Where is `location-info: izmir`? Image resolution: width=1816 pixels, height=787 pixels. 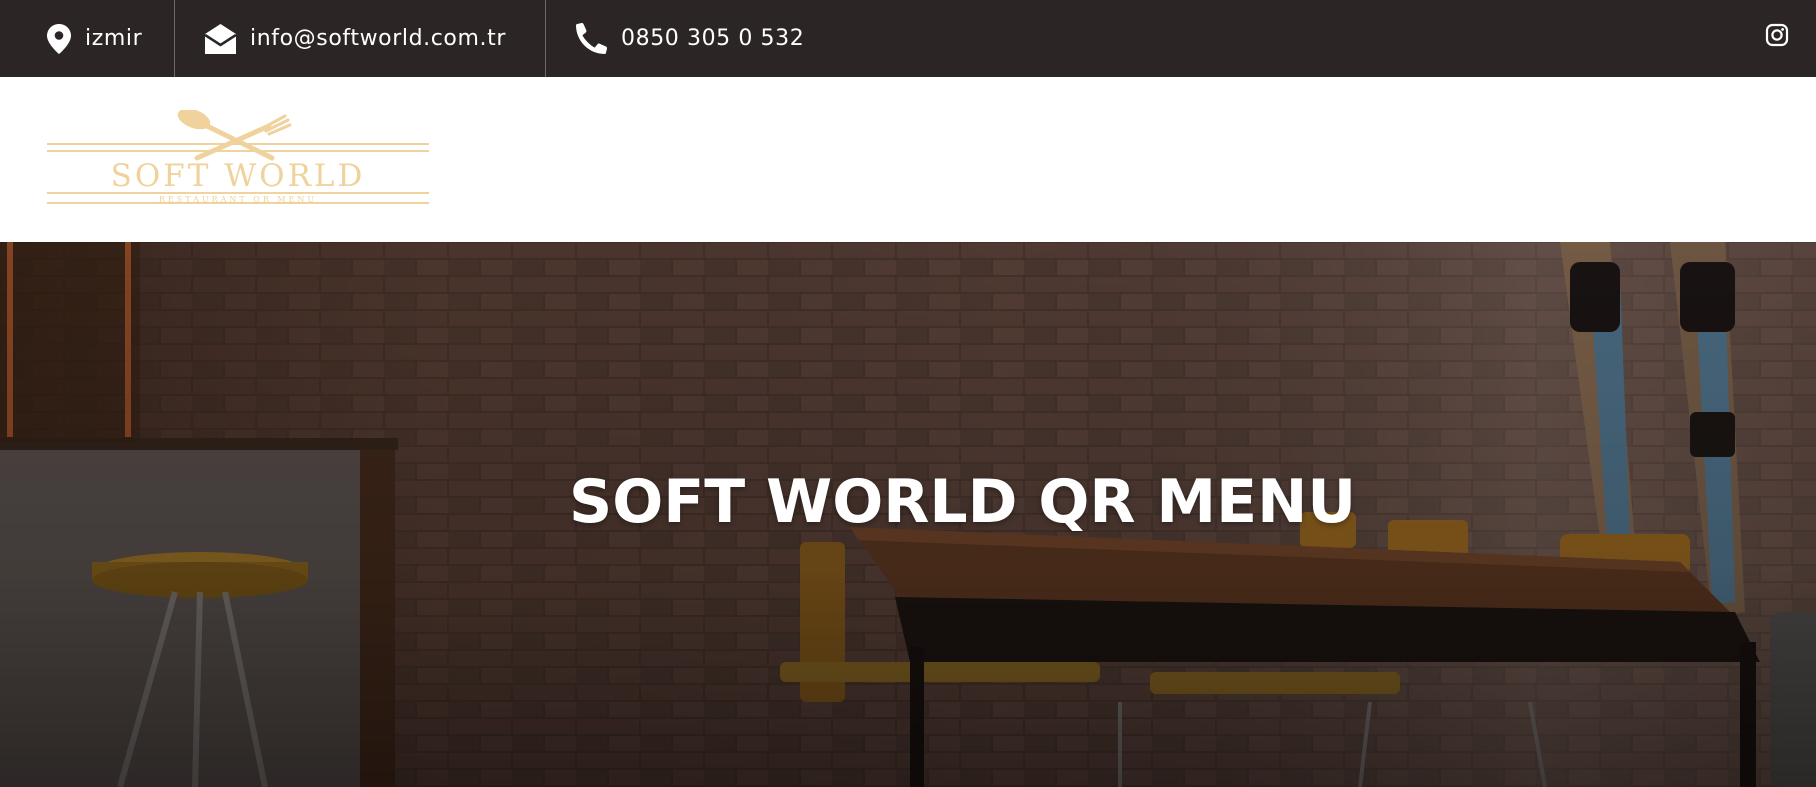 location-info: izmir is located at coordinates (94, 38).